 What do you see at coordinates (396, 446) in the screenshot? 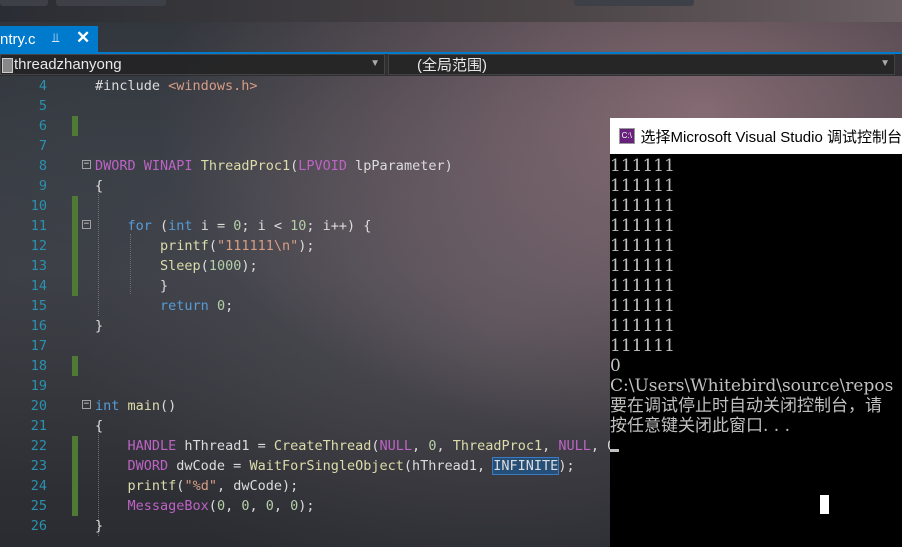
I see `code-token: NULL` at bounding box center [396, 446].